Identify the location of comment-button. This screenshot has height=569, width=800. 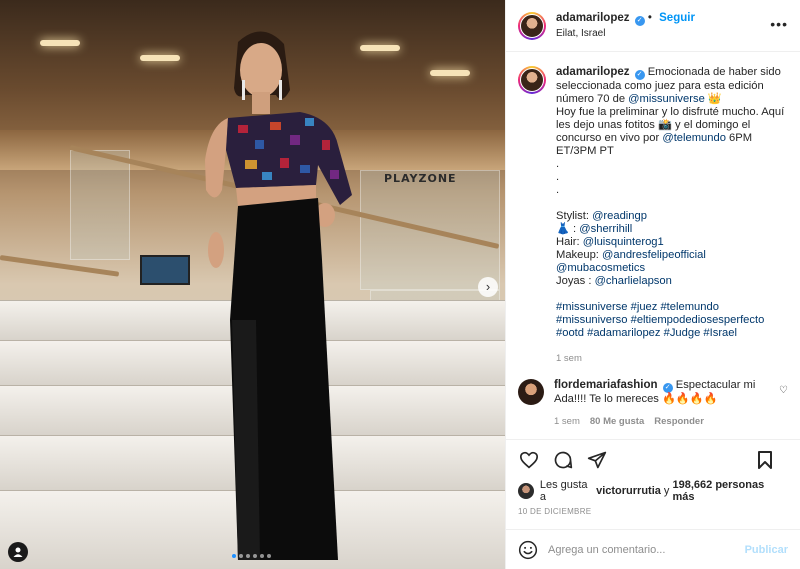
(563, 460).